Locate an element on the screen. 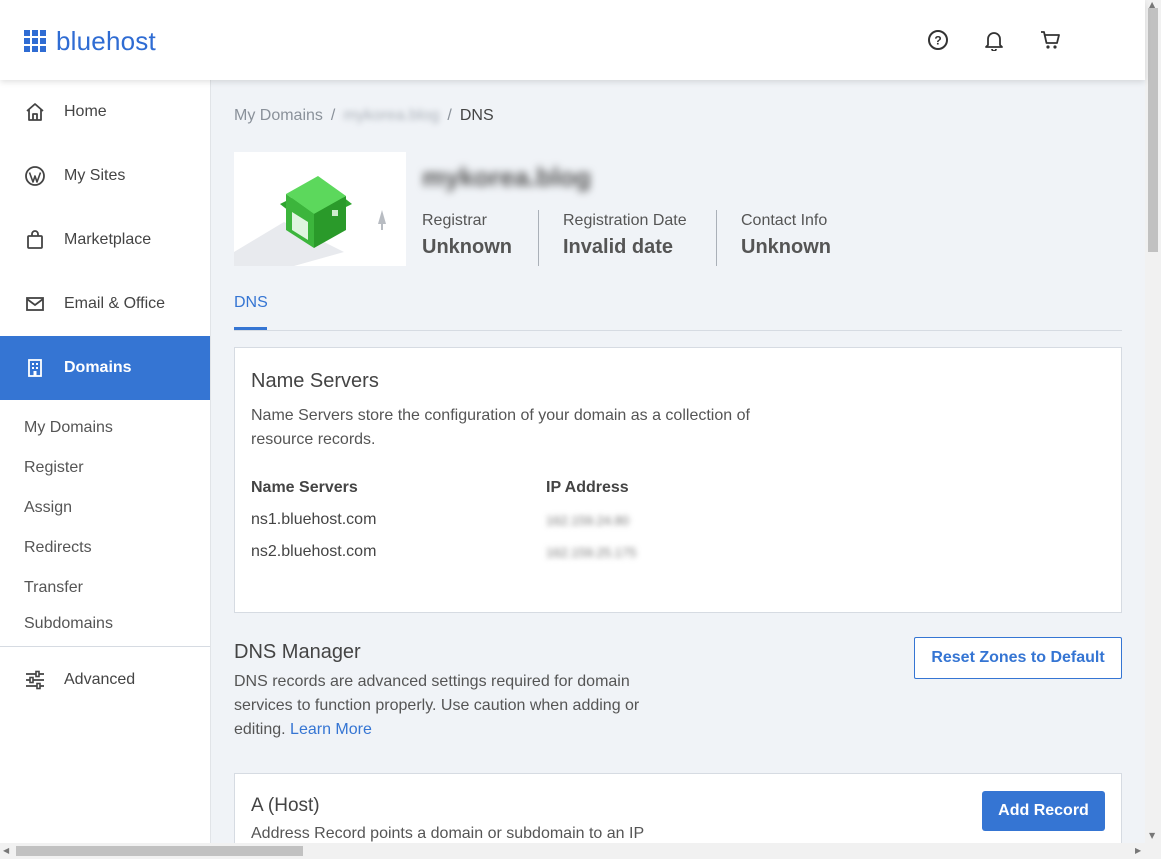  vertical-scrollbar: ▲ ▼ is located at coordinates (1153, 421).